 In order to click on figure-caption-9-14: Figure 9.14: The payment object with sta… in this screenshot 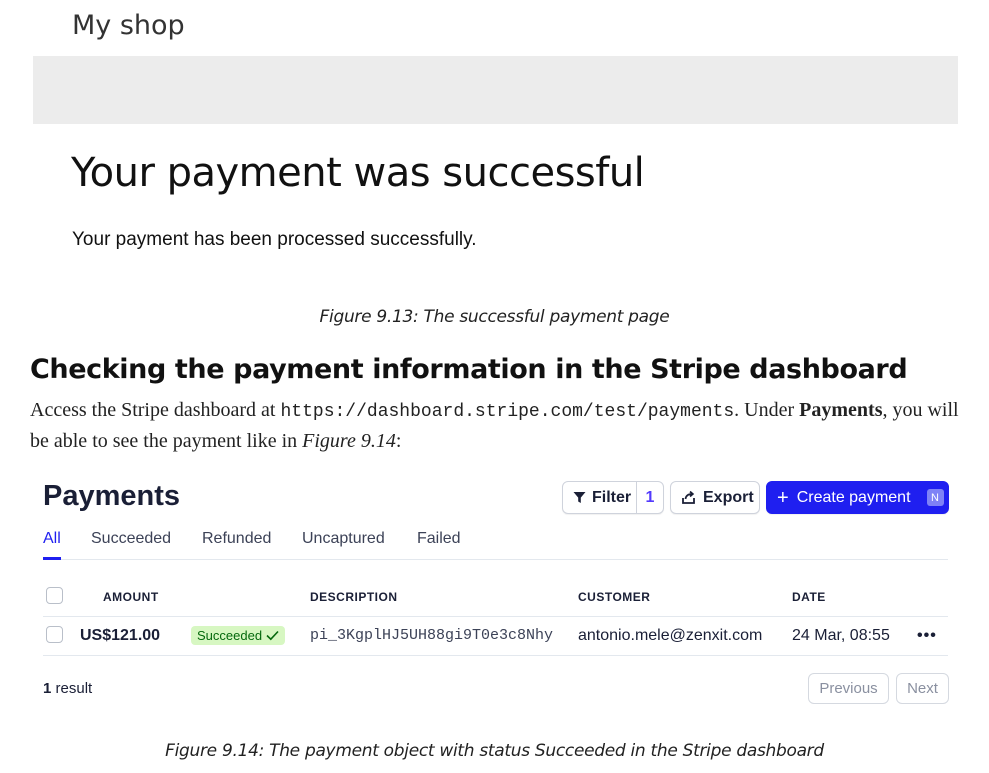, I will do `click(494, 751)`.